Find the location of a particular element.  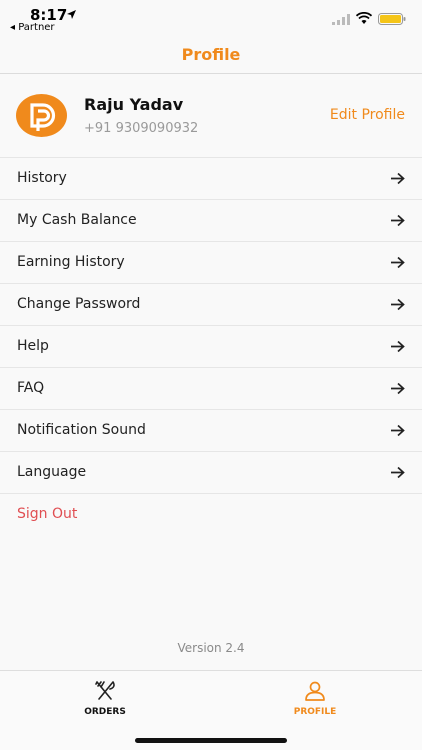

app-version: Version 2.4 is located at coordinates (211, 648).